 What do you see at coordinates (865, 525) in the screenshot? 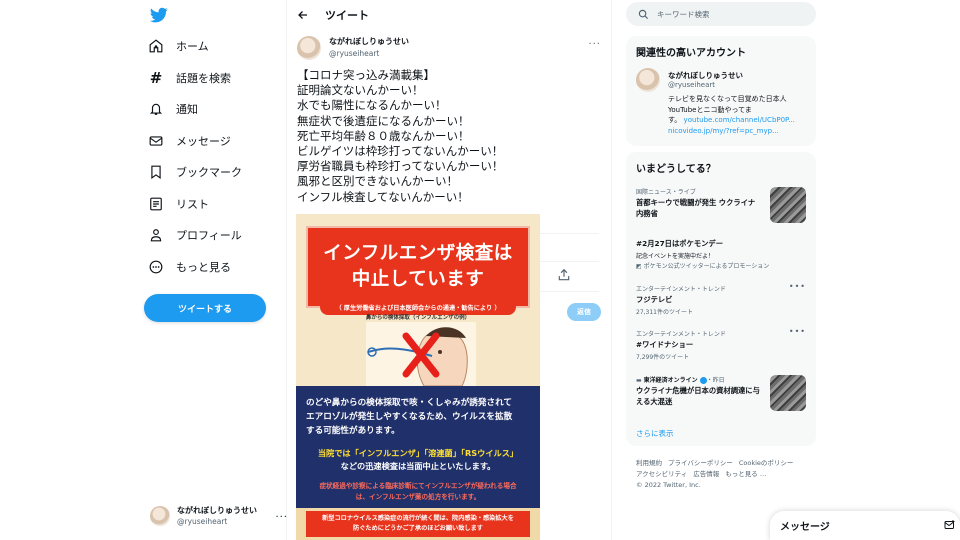
I see `messages-drawer: メッセージ` at bounding box center [865, 525].